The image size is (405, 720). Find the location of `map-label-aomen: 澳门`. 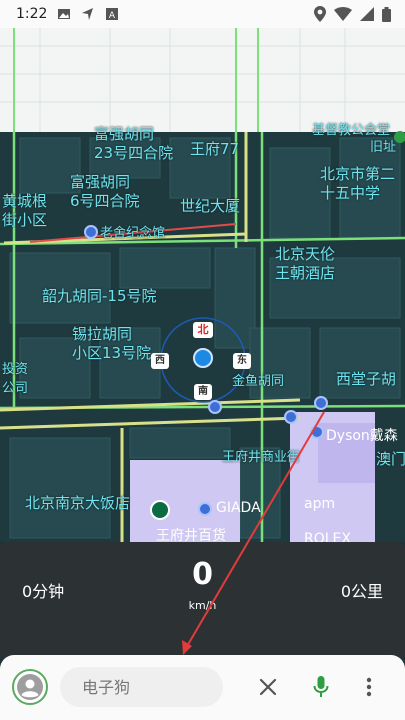

map-label-aomen: 澳门 is located at coordinates (390, 459).